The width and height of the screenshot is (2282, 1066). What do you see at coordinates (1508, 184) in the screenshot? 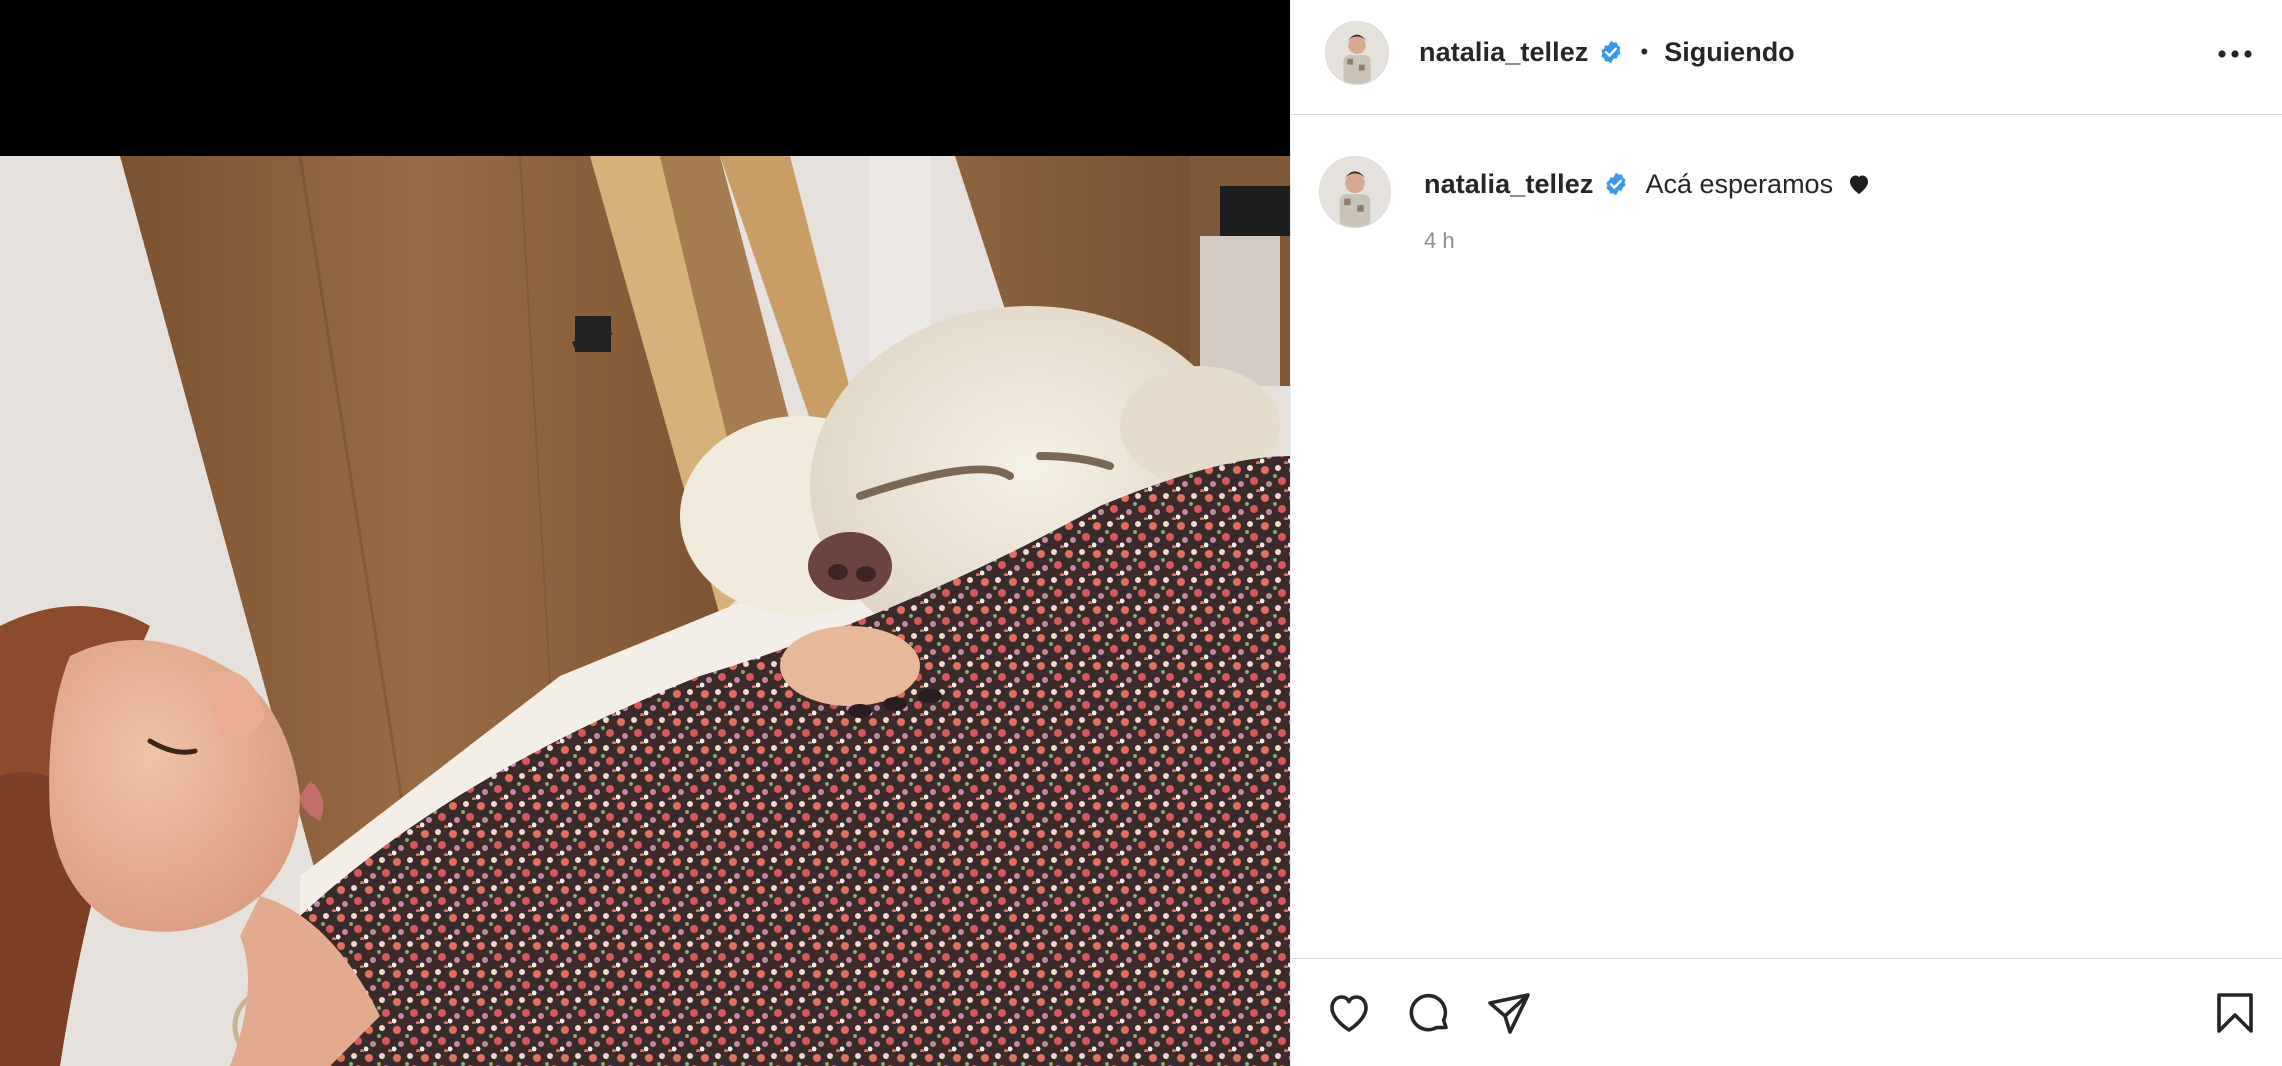
I see `caption-username: natalia_tellez` at bounding box center [1508, 184].